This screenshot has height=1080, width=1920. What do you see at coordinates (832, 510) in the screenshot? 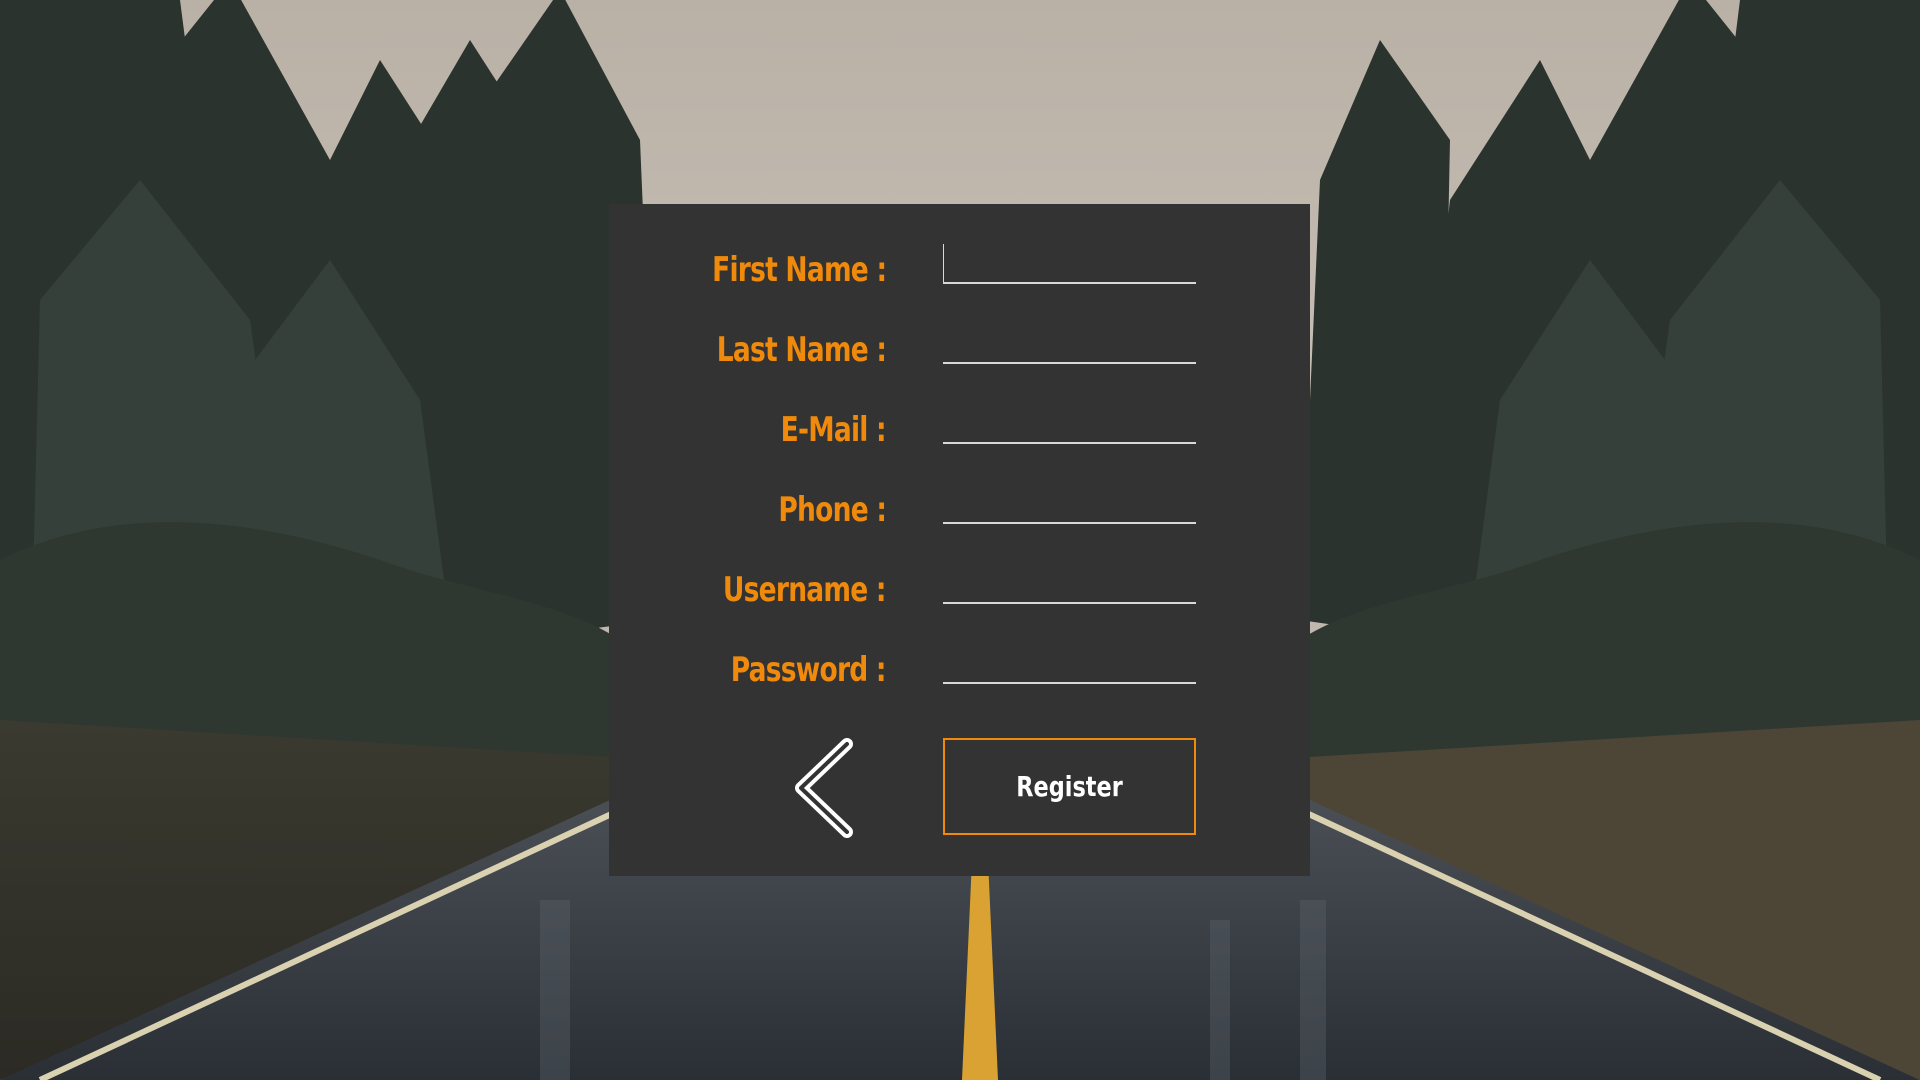
I see `phone-label: Phone :` at bounding box center [832, 510].